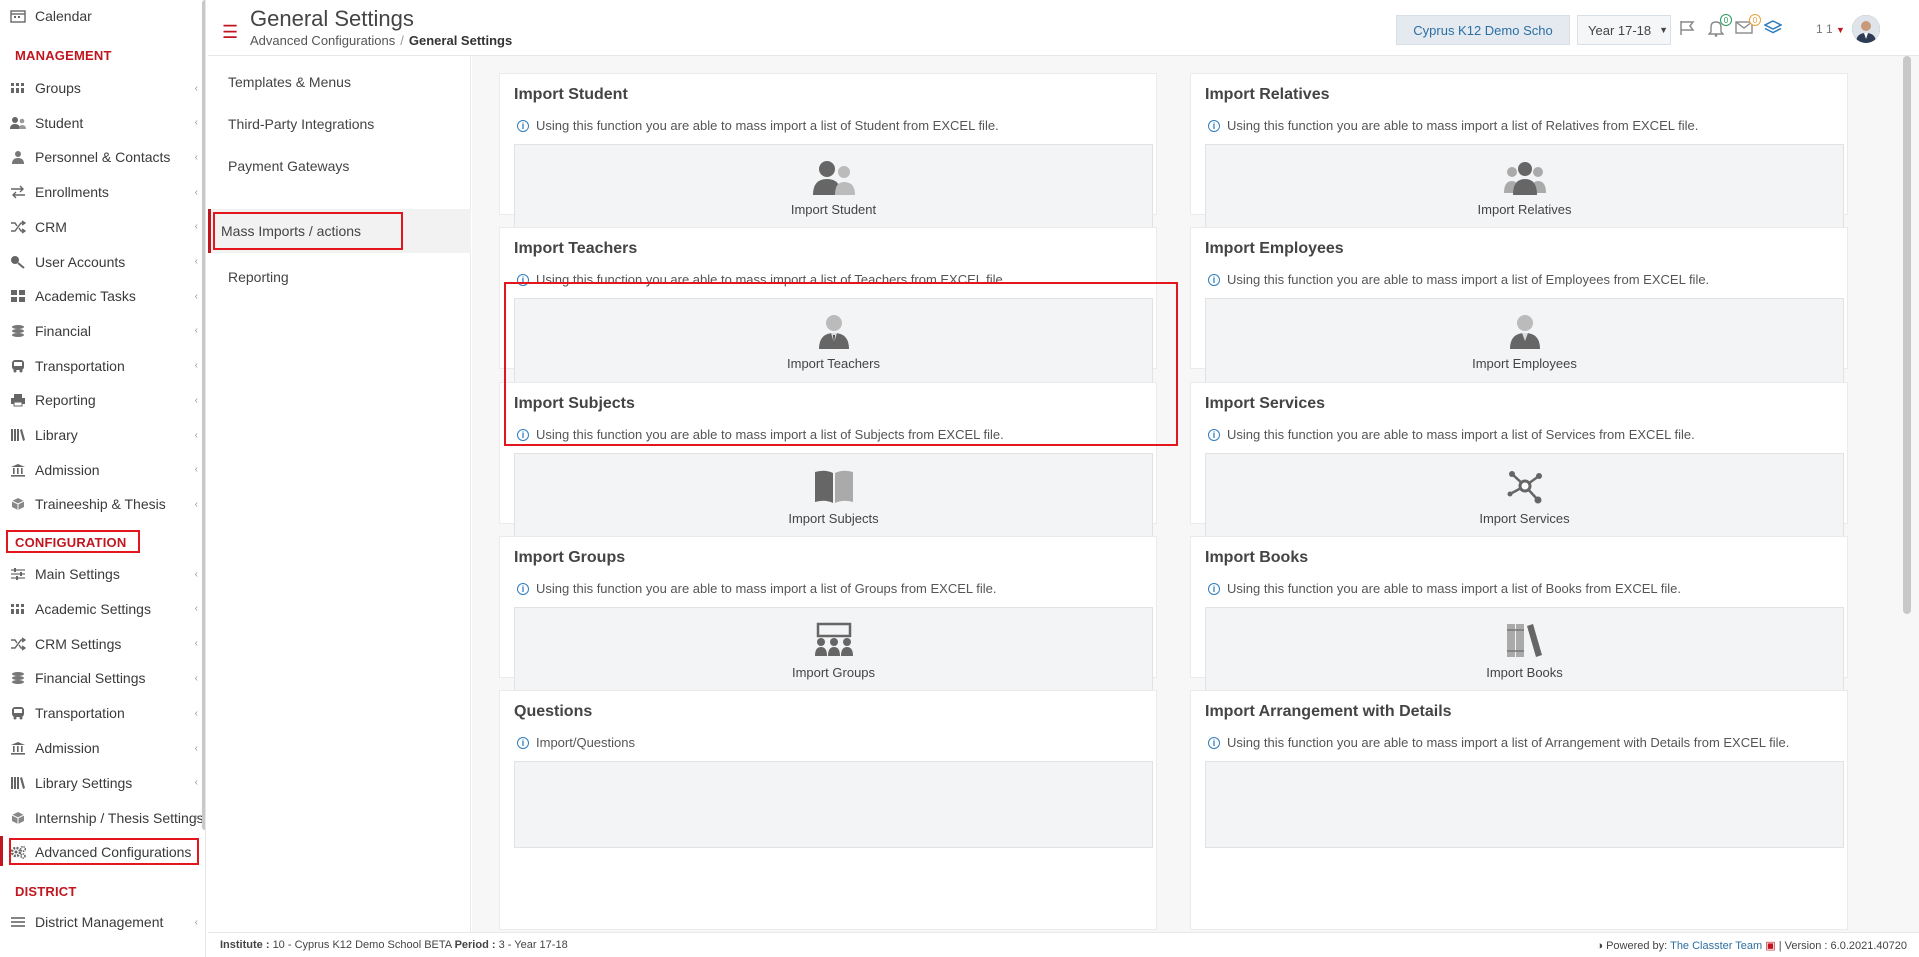 Image resolution: width=1919 pixels, height=957 pixels. I want to click on sidebar-scrollbar, so click(203, 415).